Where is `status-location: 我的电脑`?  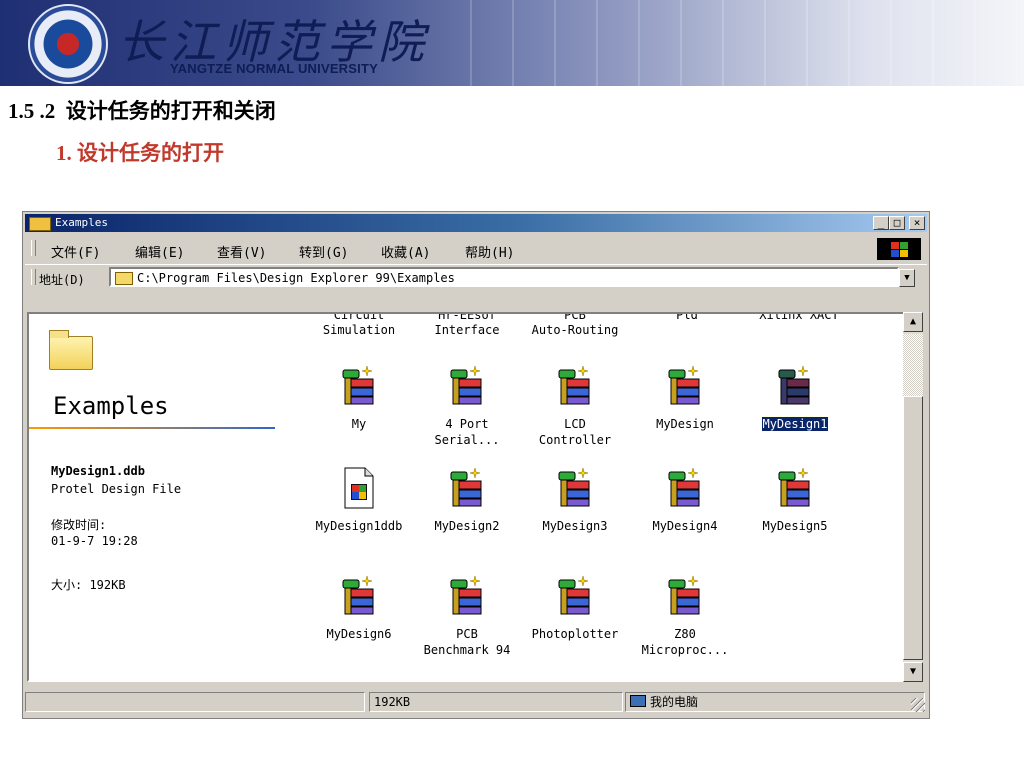
status-location: 我的电脑 is located at coordinates (775, 702).